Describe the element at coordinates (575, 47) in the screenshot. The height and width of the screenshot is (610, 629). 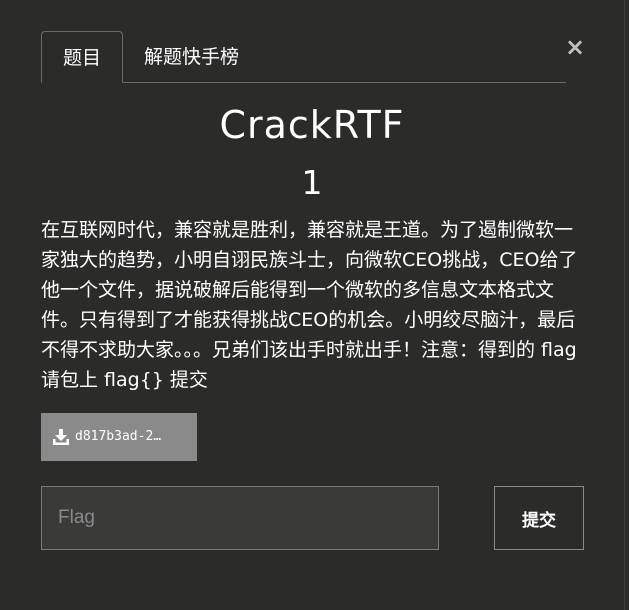
I see `close-icon: ×` at that location.